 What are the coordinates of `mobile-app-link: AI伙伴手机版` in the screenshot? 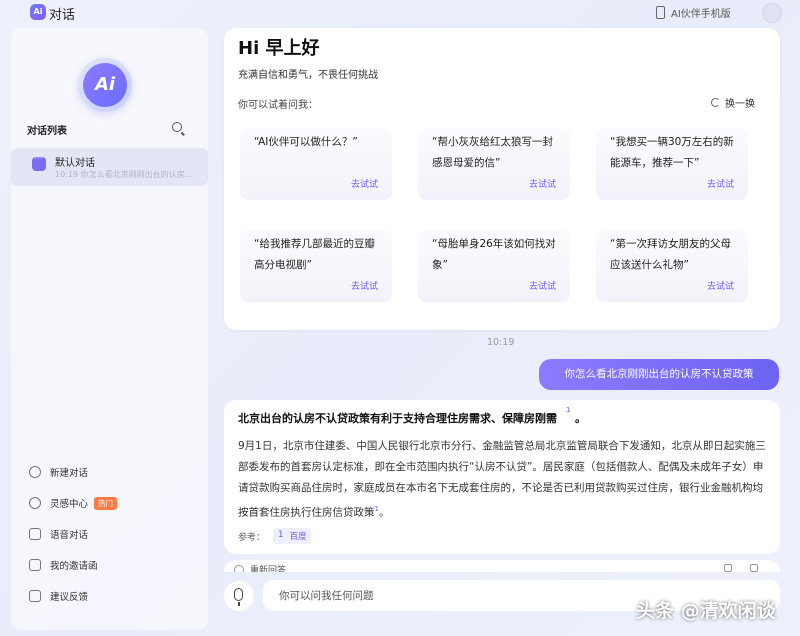 It's located at (693, 12).